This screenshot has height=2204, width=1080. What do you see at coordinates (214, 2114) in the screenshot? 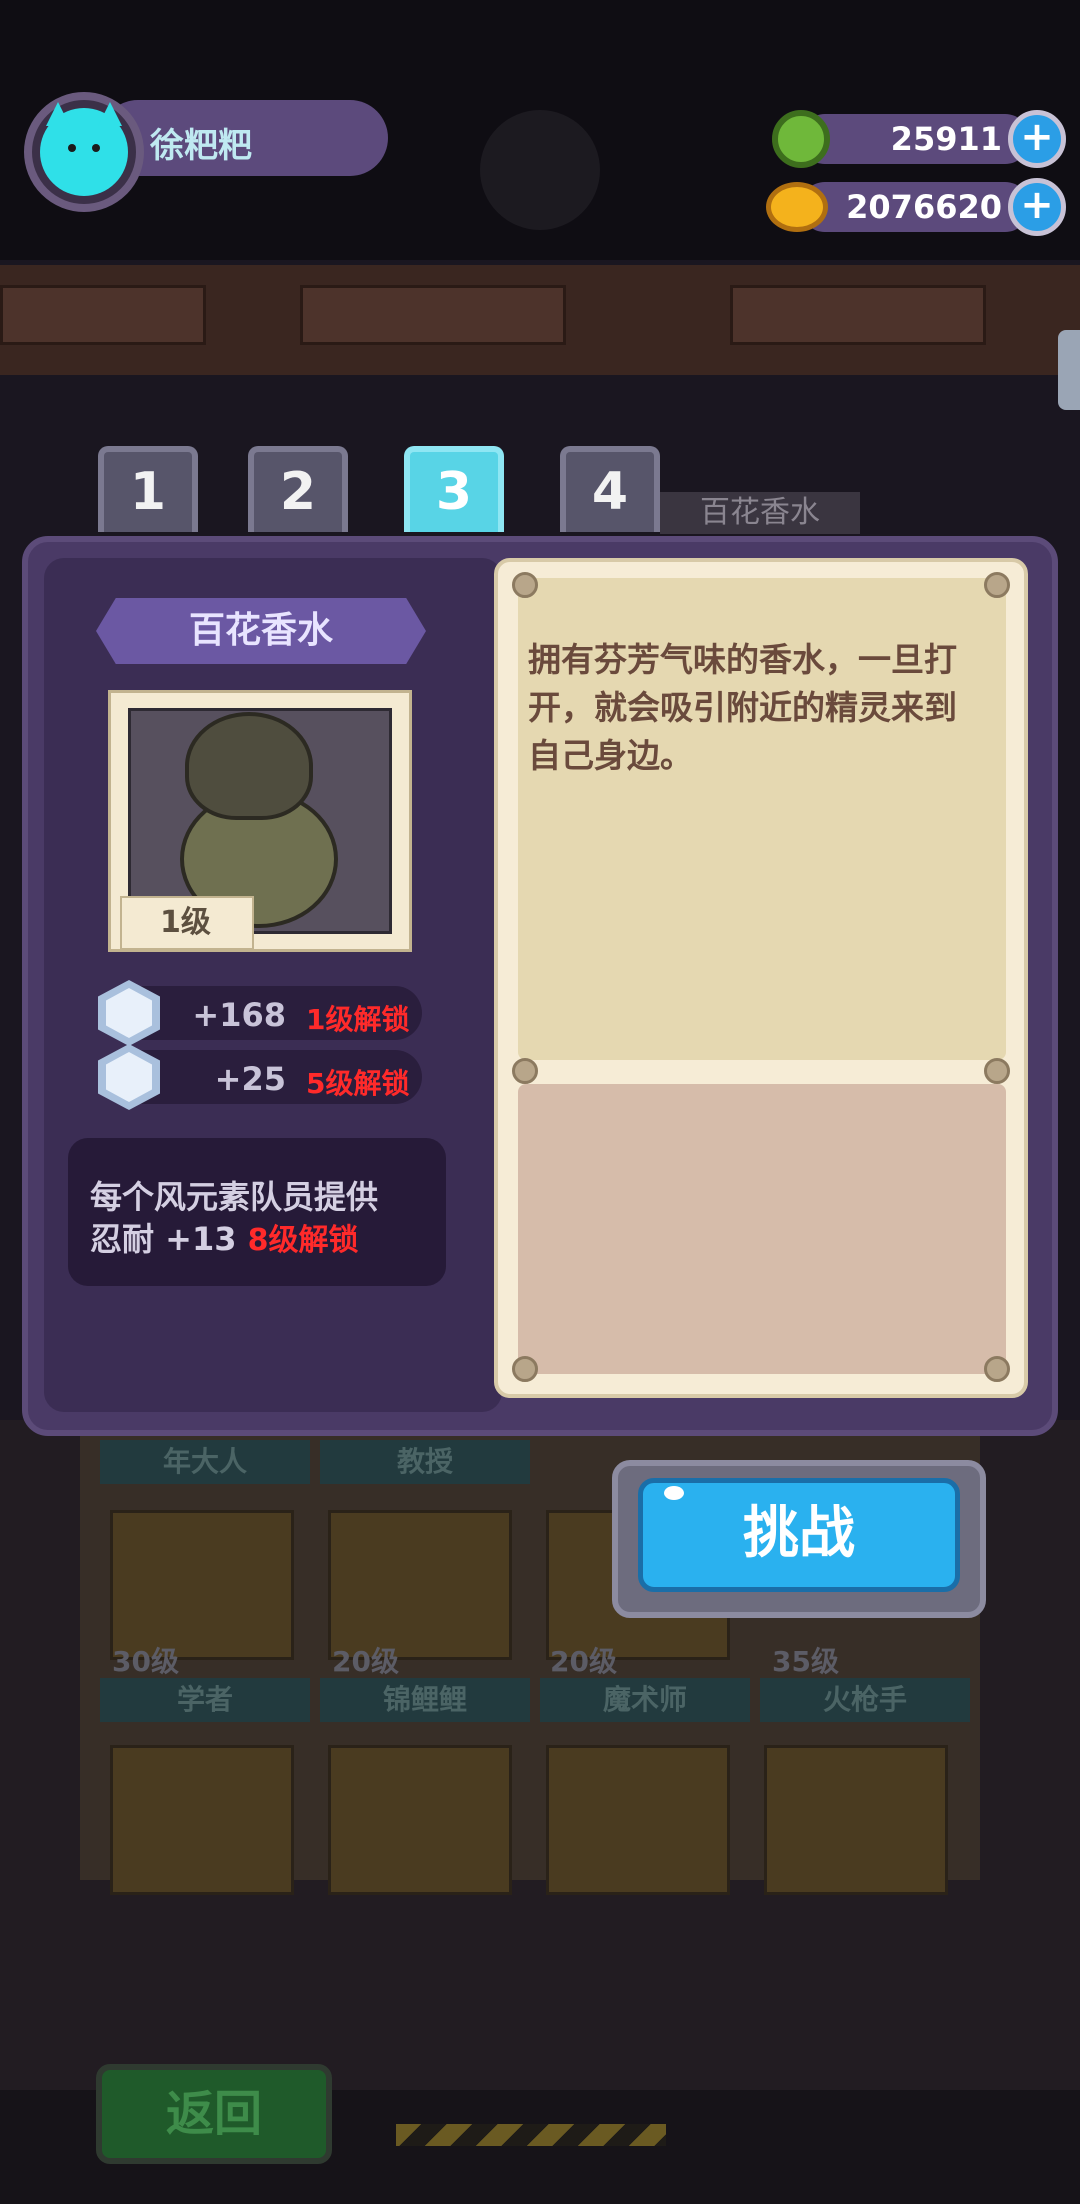
I see `back-button: 返回` at bounding box center [214, 2114].